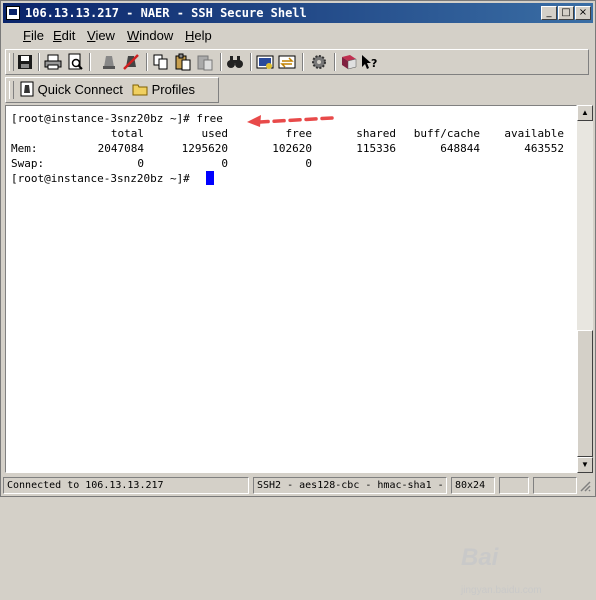 The image size is (596, 600). I want to click on row-label: Swap:, so click(28, 163).